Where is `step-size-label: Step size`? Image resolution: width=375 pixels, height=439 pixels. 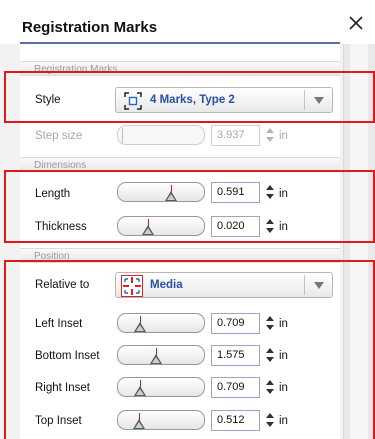 step-size-label: Step size is located at coordinates (59, 136).